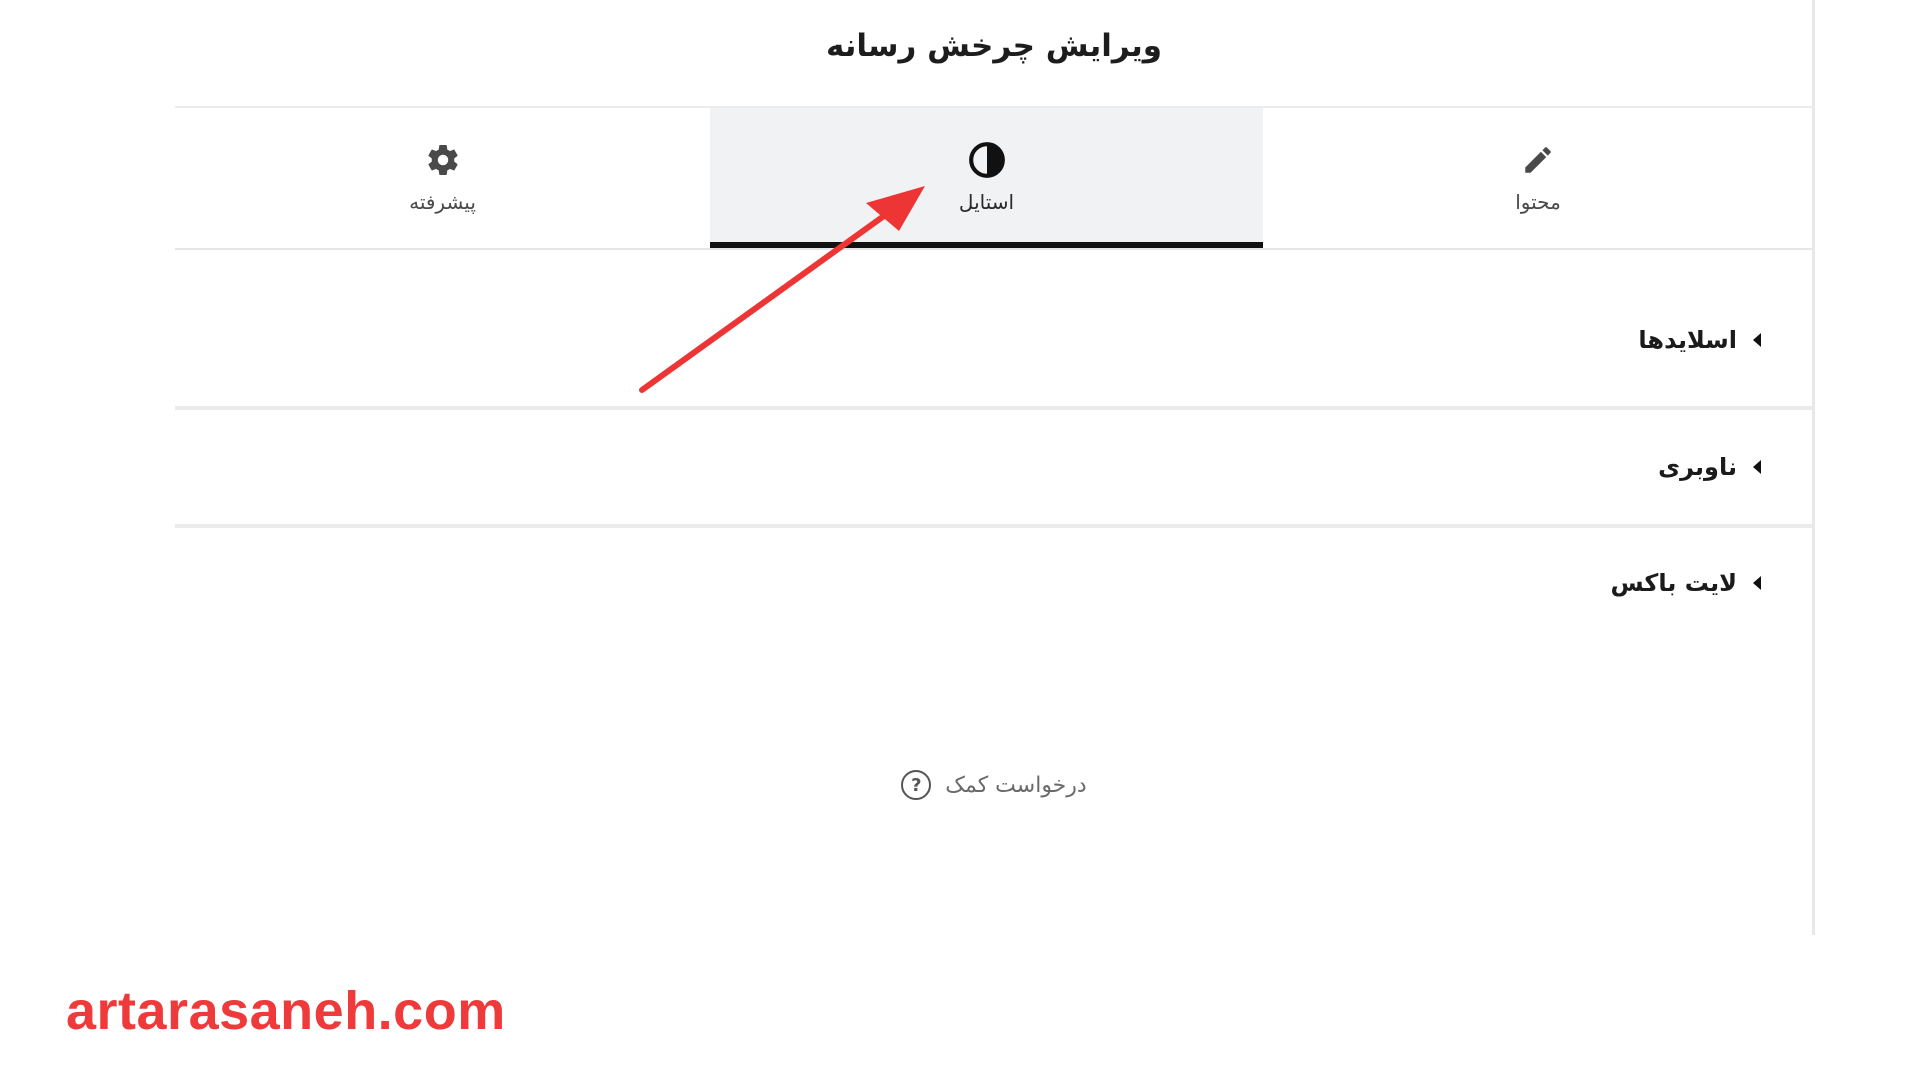 This screenshot has height=1080, width=1920. I want to click on tab-style: استایل, so click(986, 178).